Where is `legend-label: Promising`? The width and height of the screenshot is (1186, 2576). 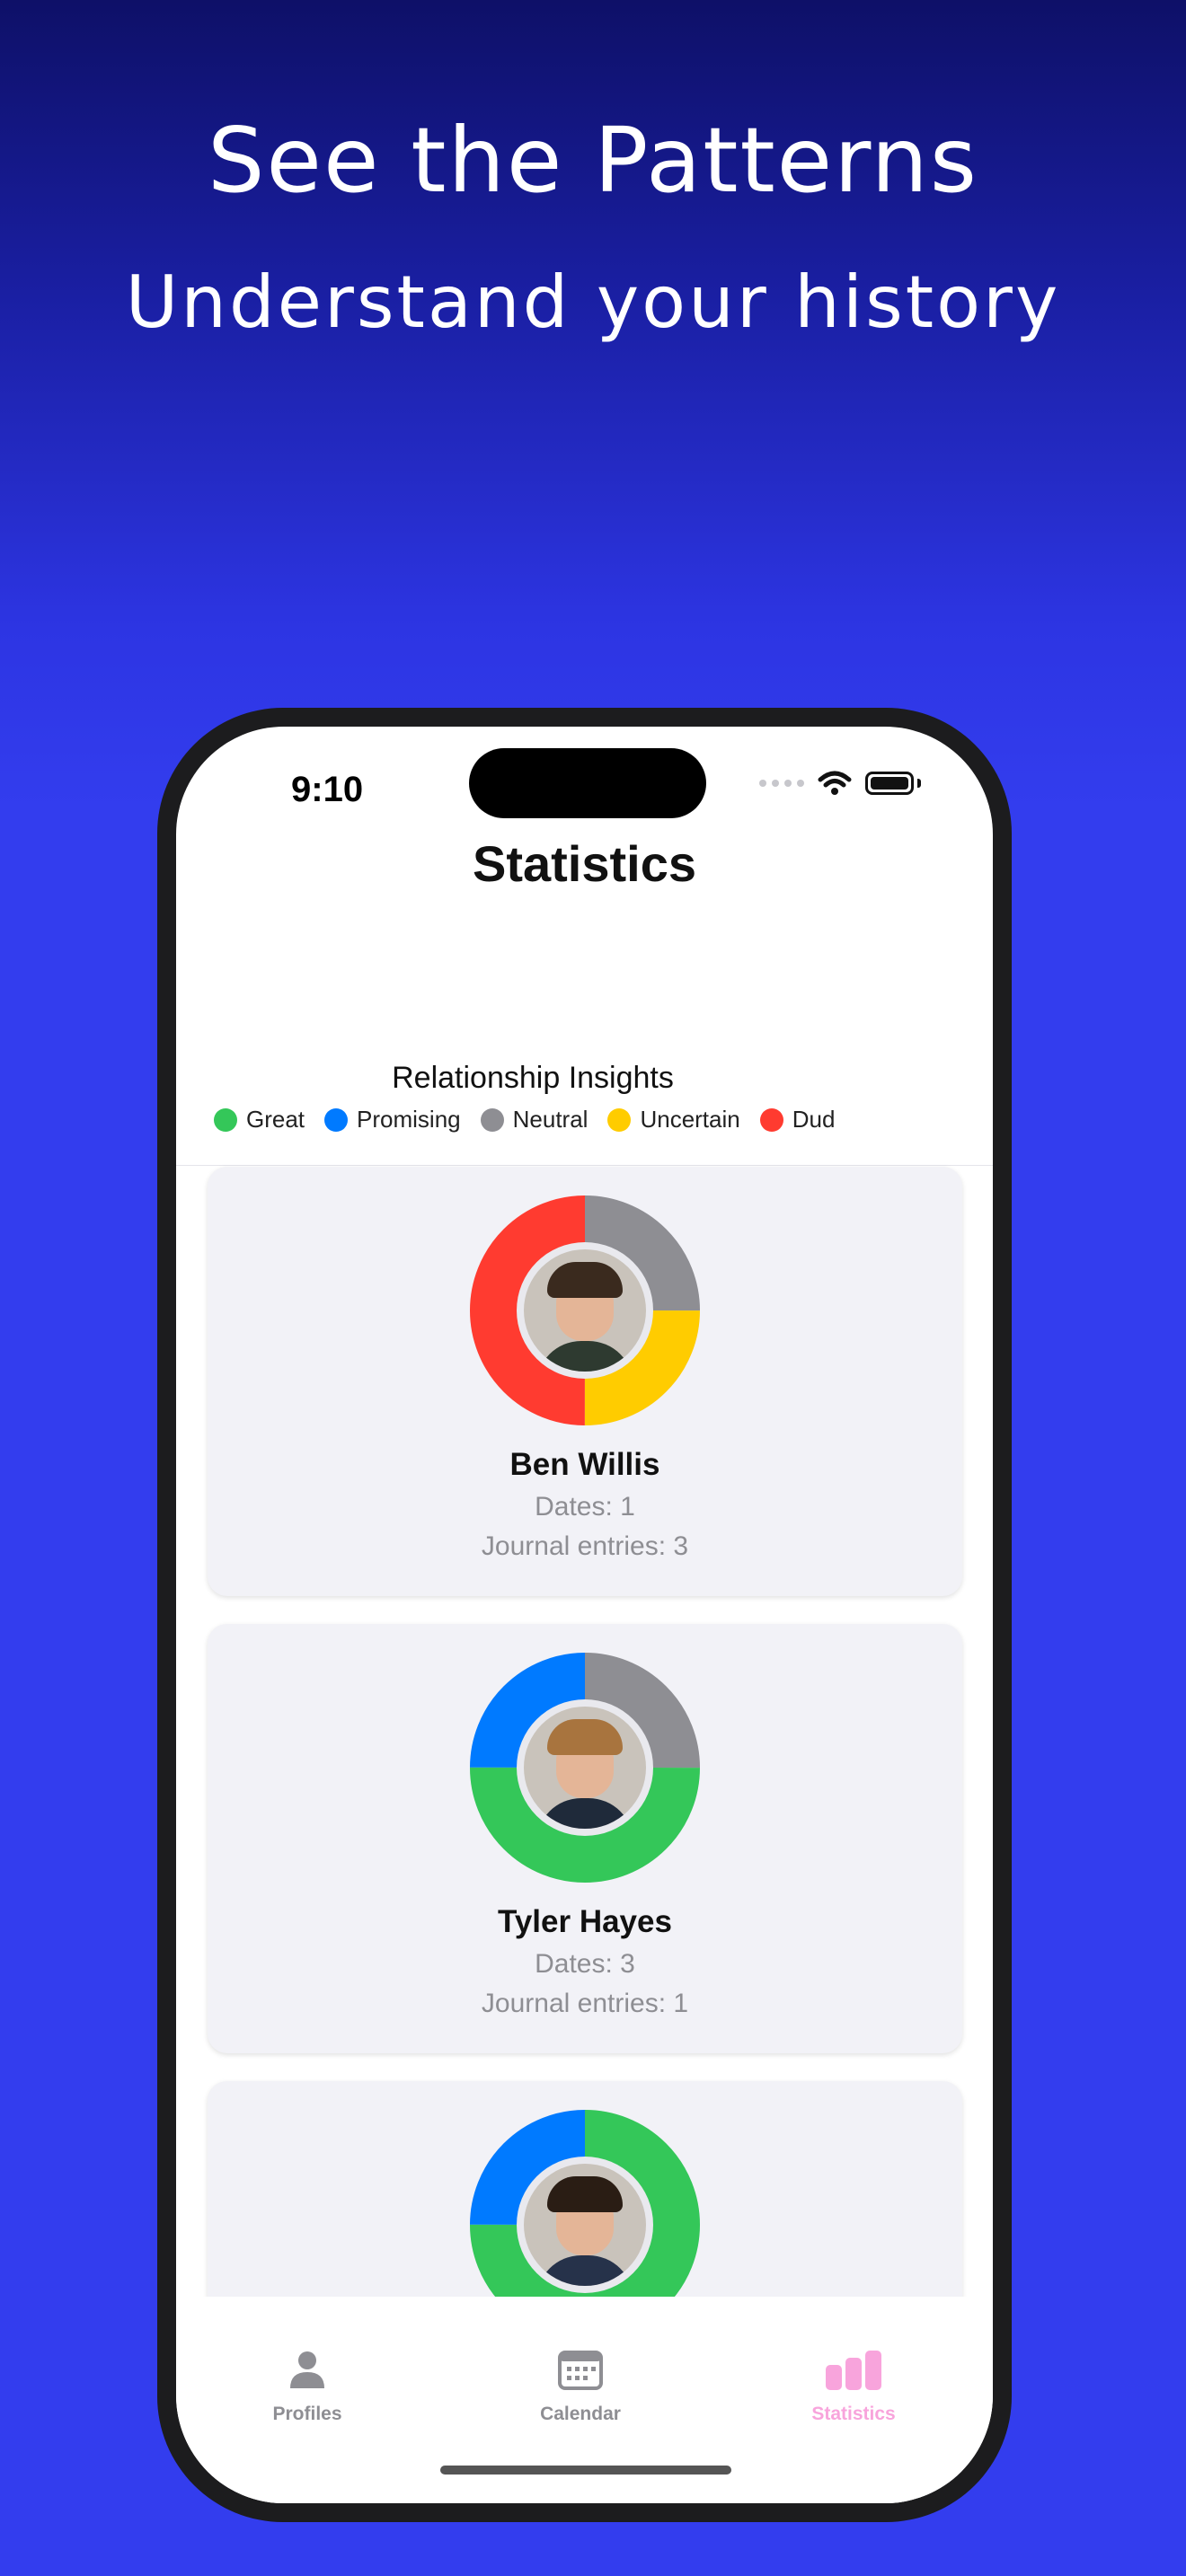
legend-label: Promising is located at coordinates (409, 1119).